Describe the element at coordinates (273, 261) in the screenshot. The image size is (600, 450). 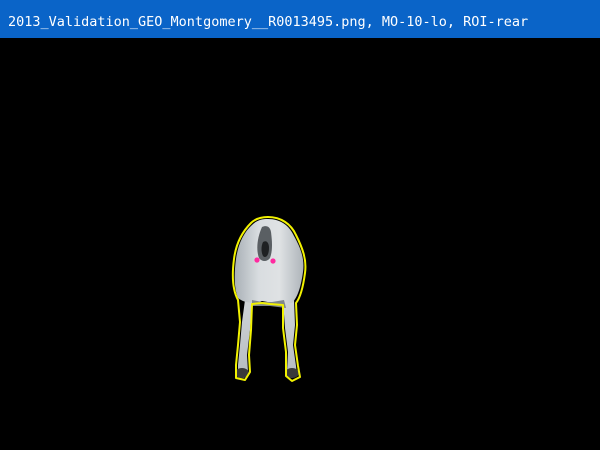
I see `roi-marker-right` at that location.